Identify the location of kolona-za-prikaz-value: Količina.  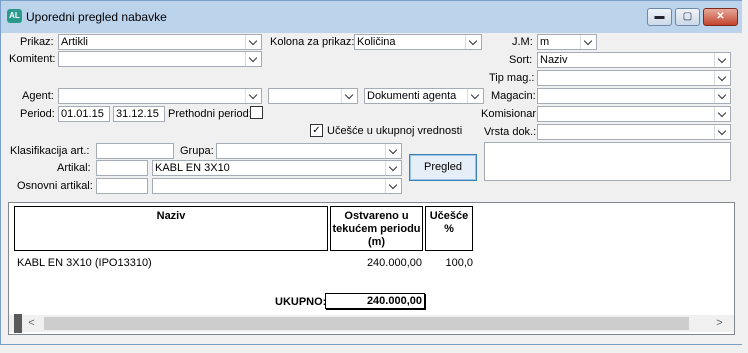
(376, 42).